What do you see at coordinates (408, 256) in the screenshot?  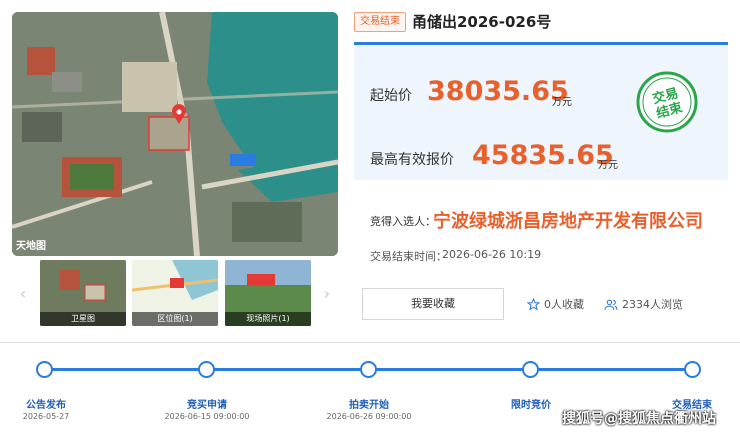 I see `end-time-label: 交易结束时间：` at bounding box center [408, 256].